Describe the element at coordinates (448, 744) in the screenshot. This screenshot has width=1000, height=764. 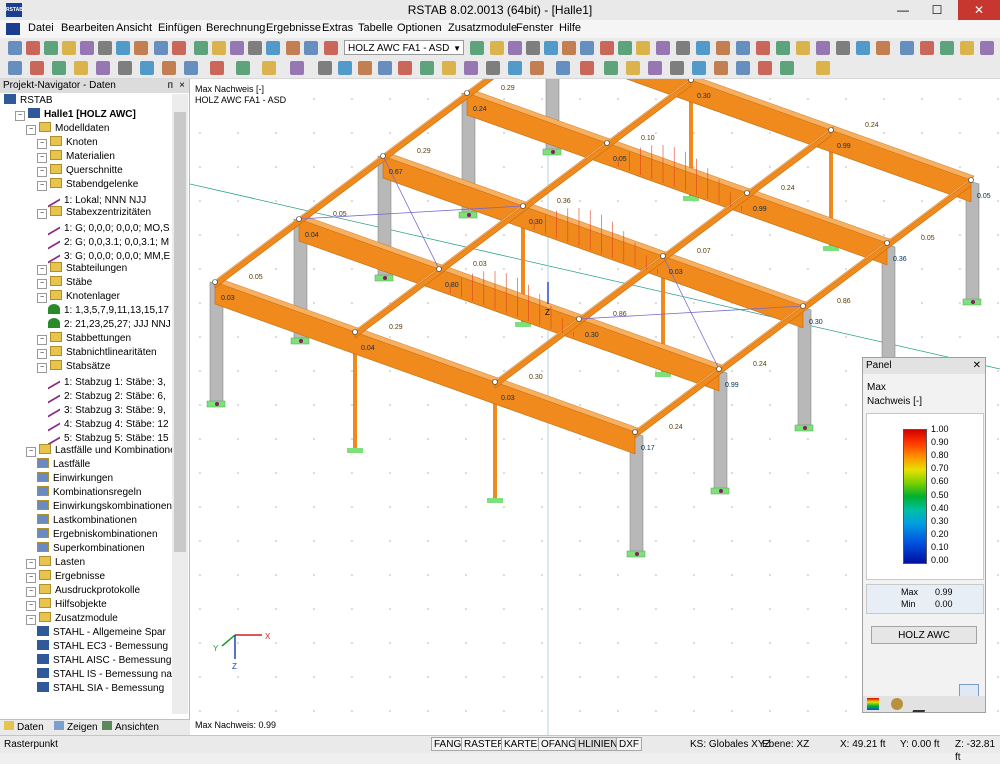
I see `toggle-fang: FANG` at that location.